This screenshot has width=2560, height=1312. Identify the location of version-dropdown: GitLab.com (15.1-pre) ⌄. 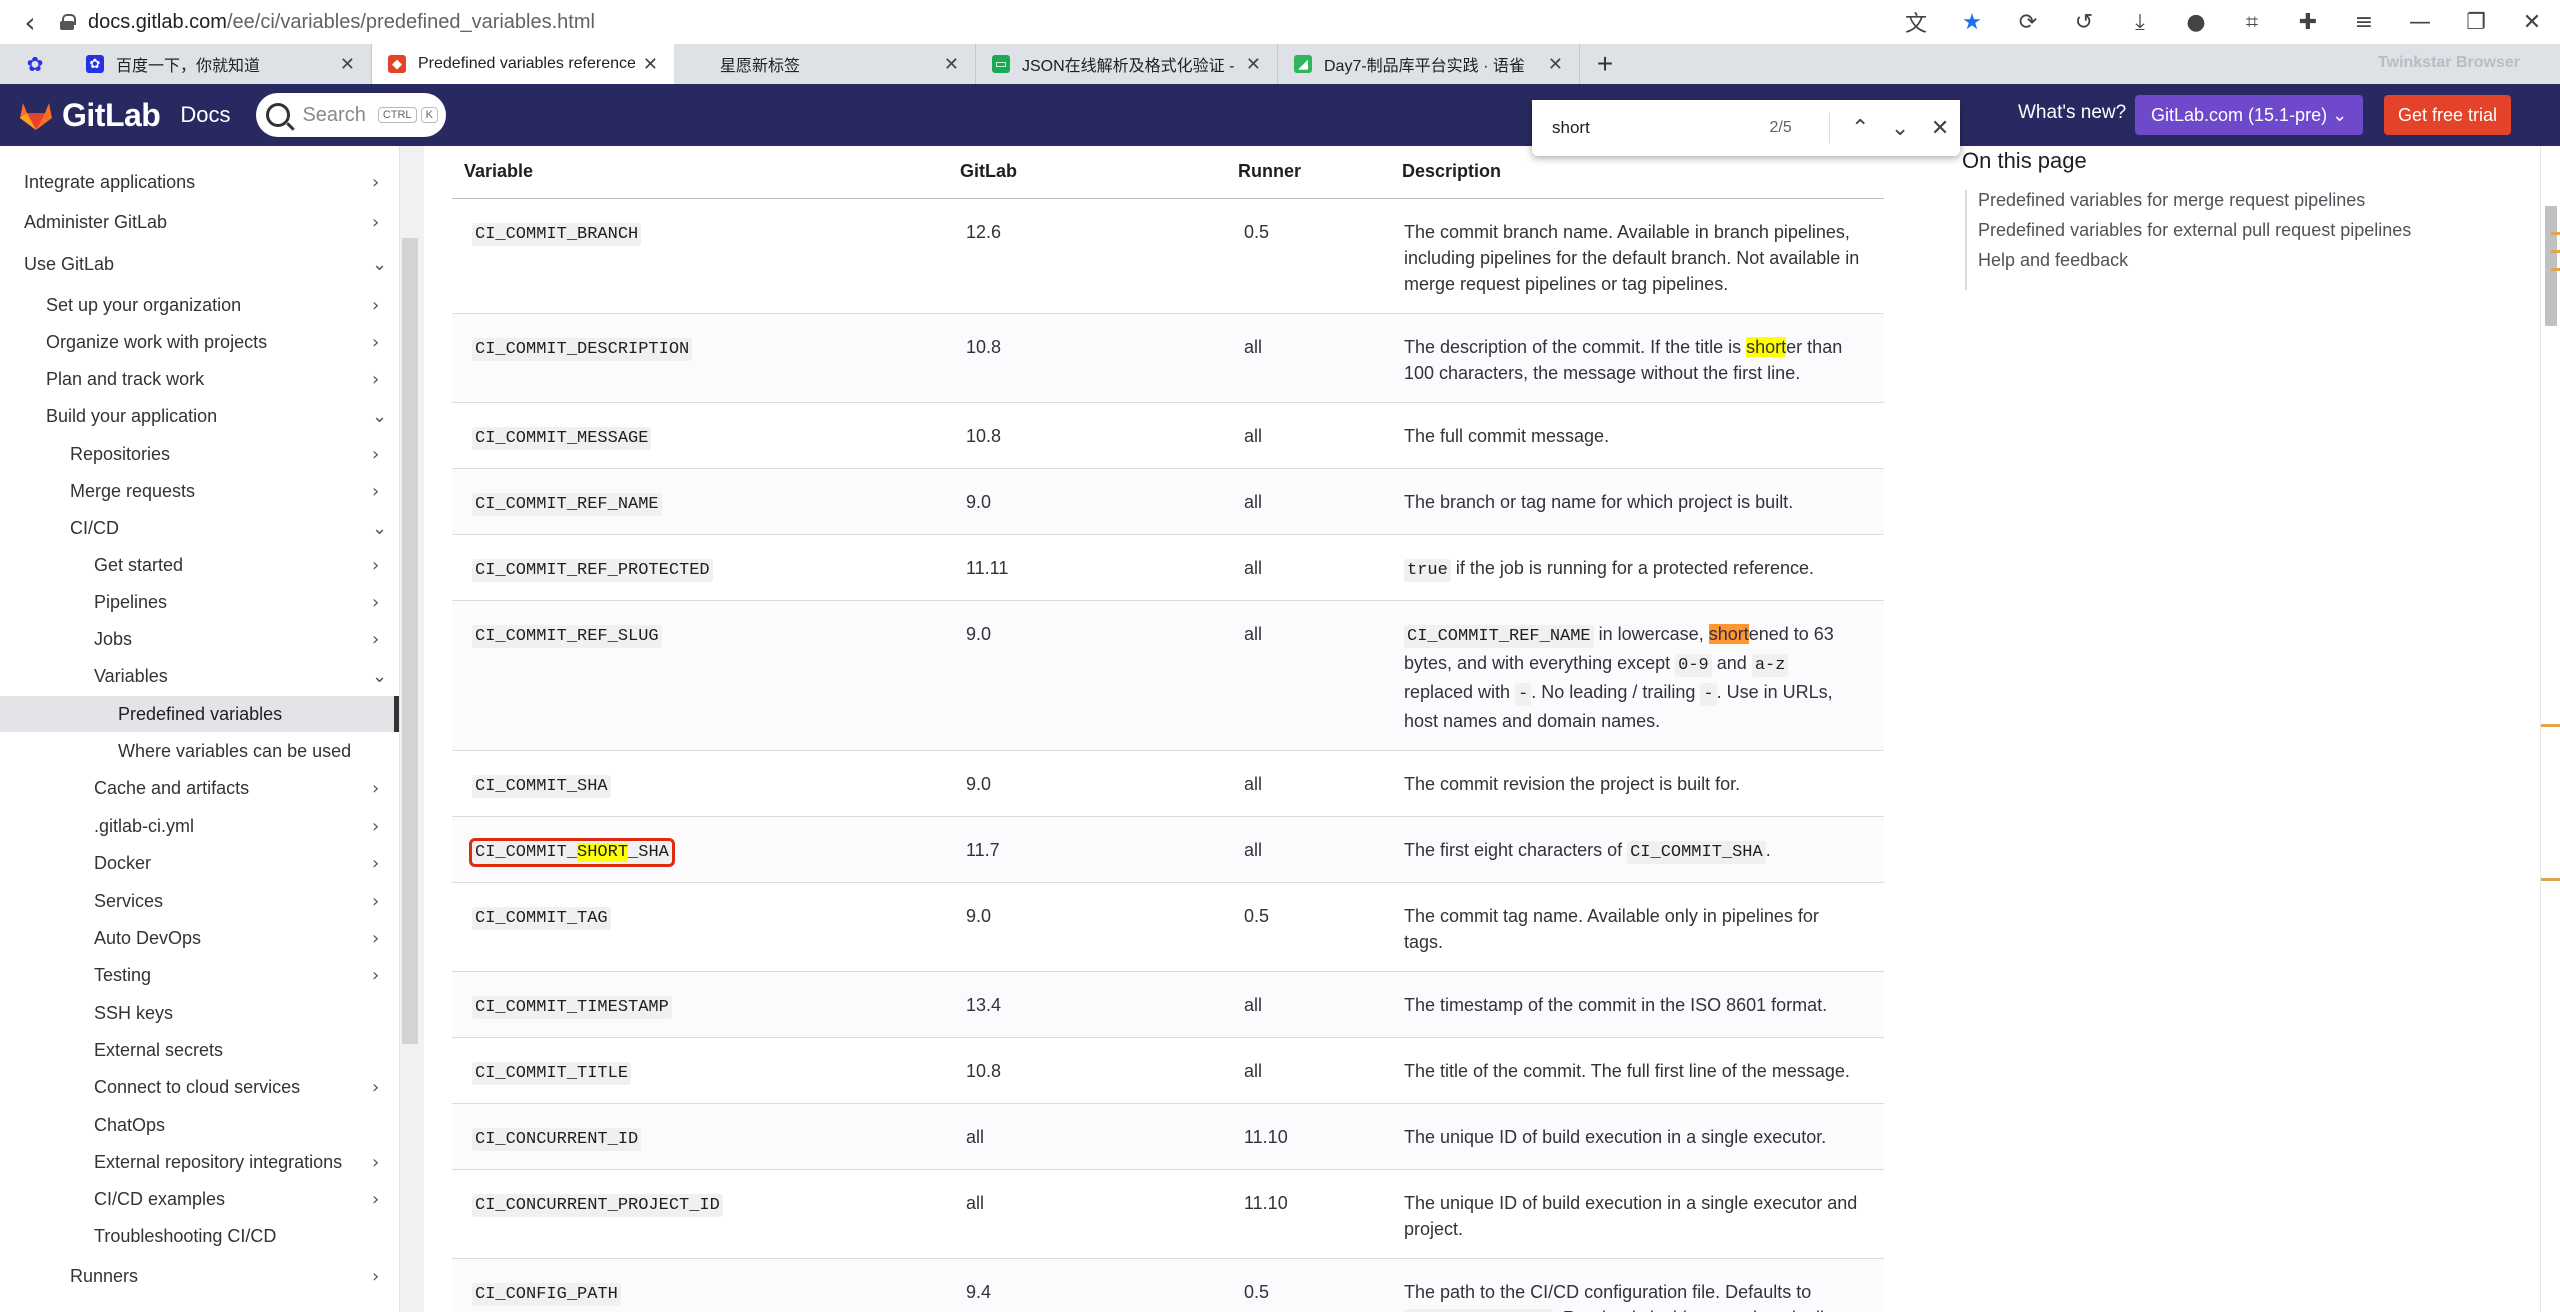
(2249, 115).